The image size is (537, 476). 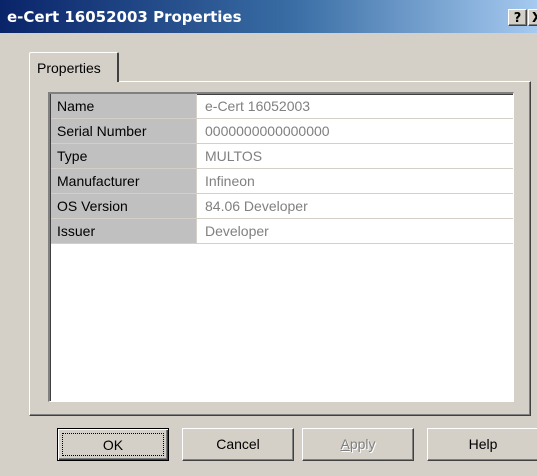 What do you see at coordinates (237, 231) in the screenshot?
I see `property-value: Developer` at bounding box center [237, 231].